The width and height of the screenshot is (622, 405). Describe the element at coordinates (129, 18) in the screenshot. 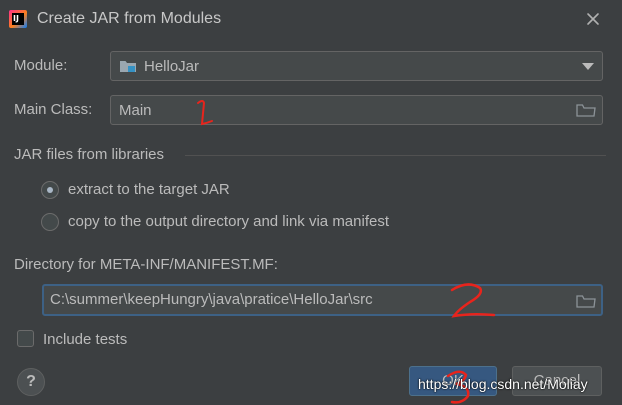

I see `dialog-title: Create JAR from Modules` at that location.